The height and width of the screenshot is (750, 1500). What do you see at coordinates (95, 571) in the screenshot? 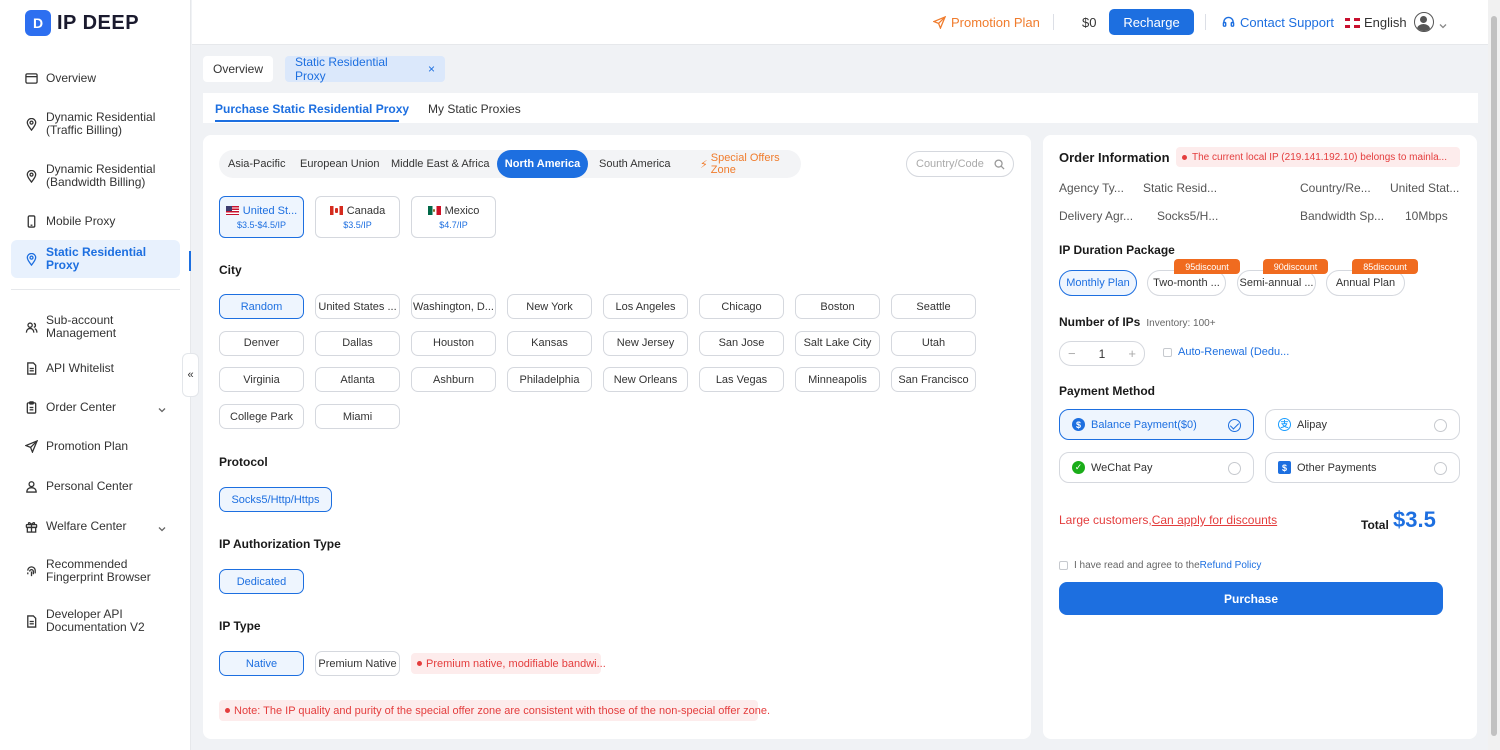
I see `sidebar-item-fingerprint-browser: Recommended Fingerprint Browser` at bounding box center [95, 571].